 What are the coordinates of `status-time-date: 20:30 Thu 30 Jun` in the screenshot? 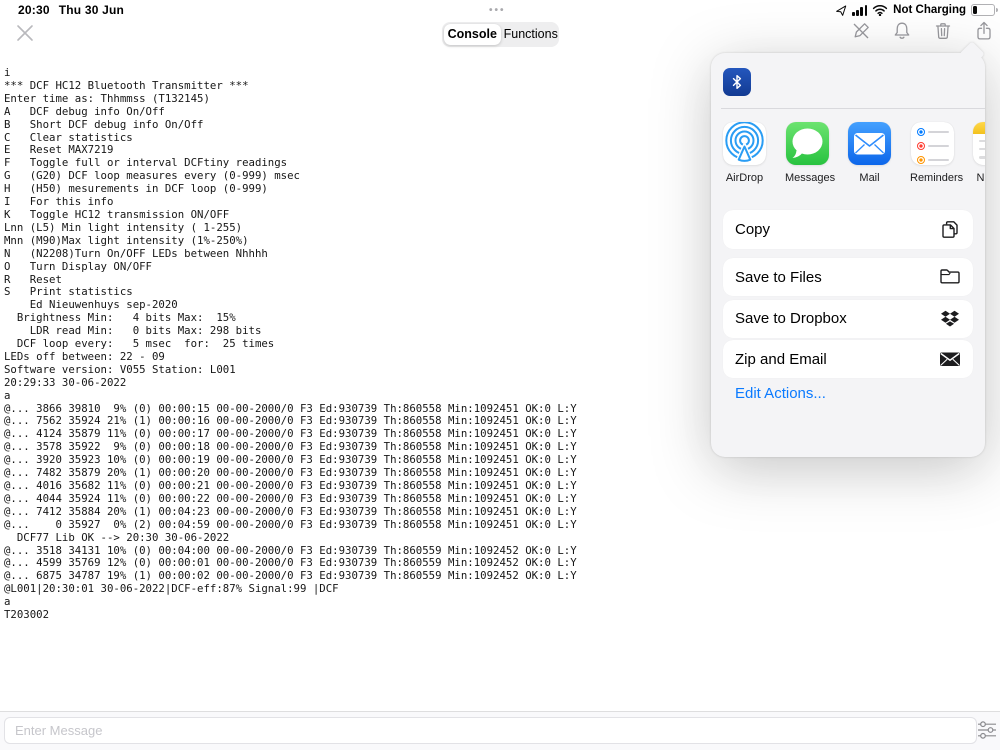 It's located at (71, 10).